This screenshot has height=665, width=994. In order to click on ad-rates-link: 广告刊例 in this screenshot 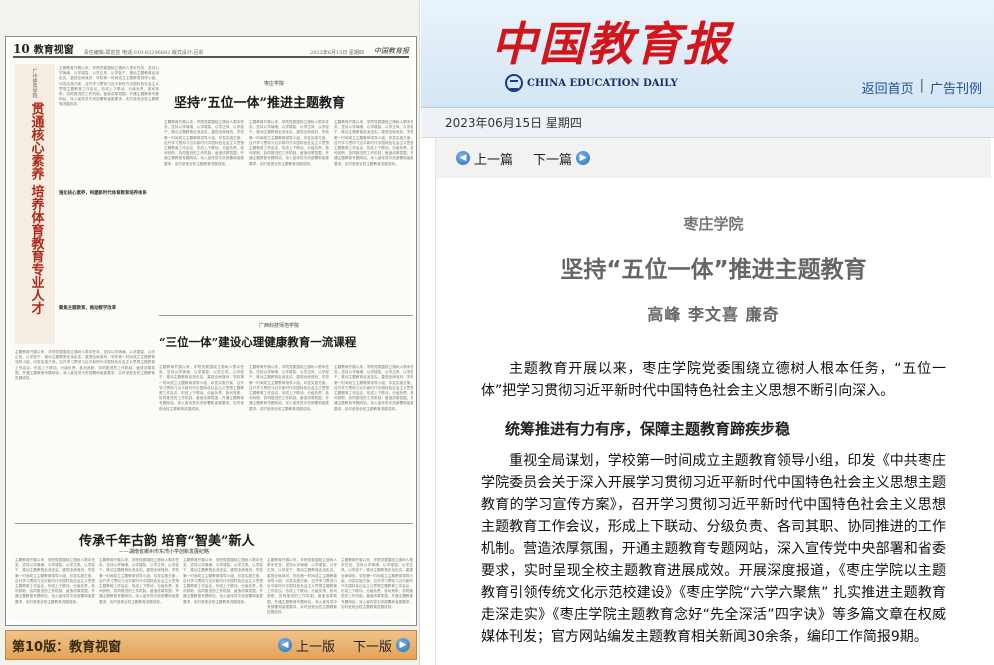, I will do `click(956, 87)`.